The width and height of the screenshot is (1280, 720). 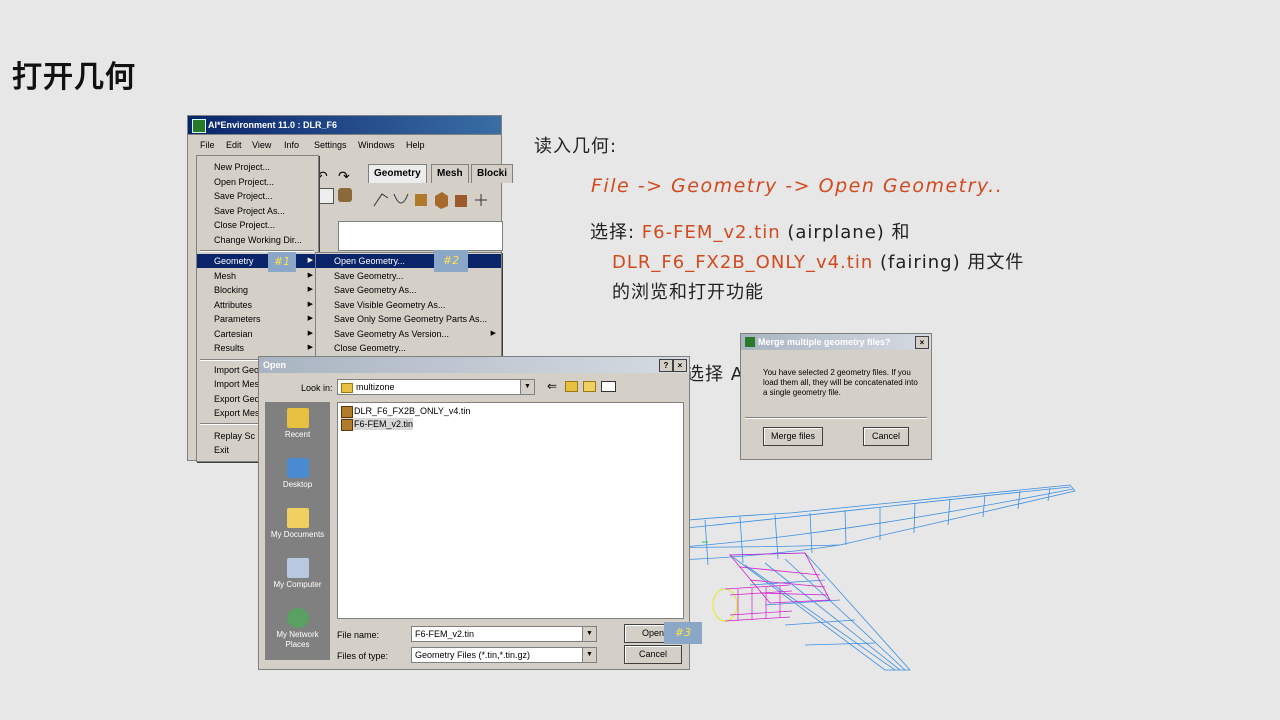 What do you see at coordinates (257, 290) in the screenshot?
I see `menu-item-blocking: Blocking ▶` at bounding box center [257, 290].